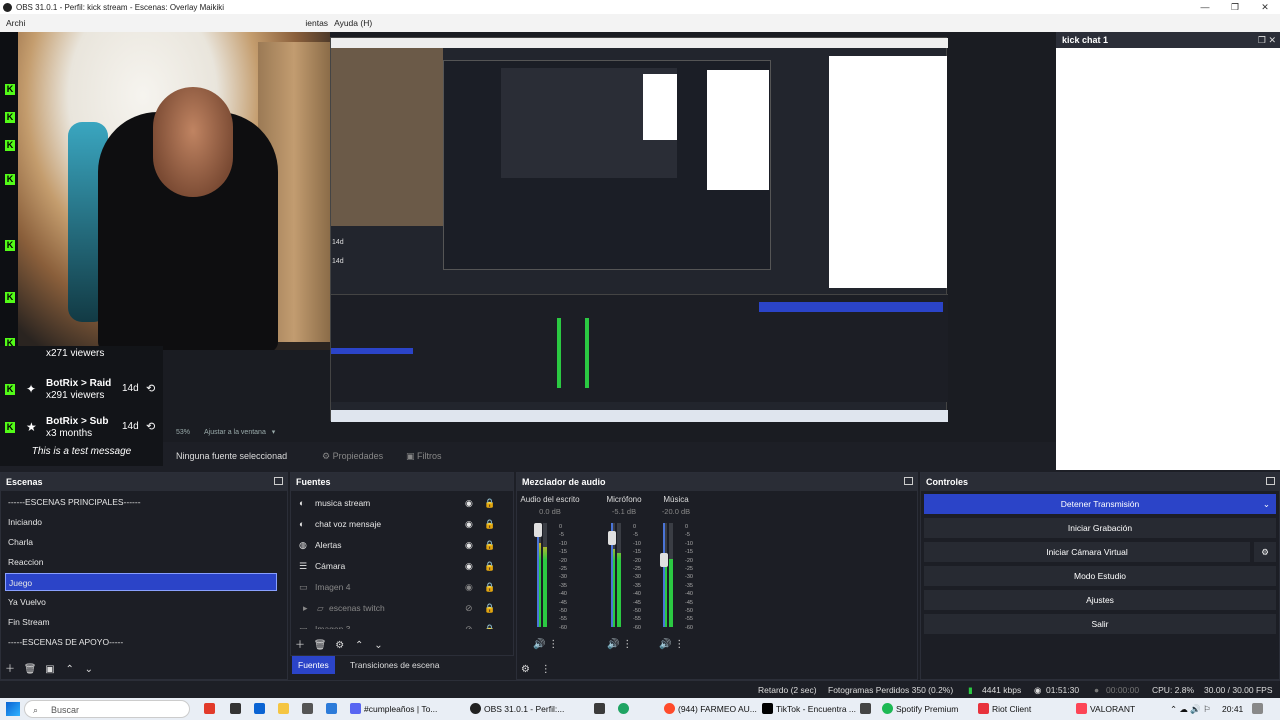  What do you see at coordinates (1100, 576) in the screenshot?
I see `studio-mode-button: Modo Estudio` at bounding box center [1100, 576].